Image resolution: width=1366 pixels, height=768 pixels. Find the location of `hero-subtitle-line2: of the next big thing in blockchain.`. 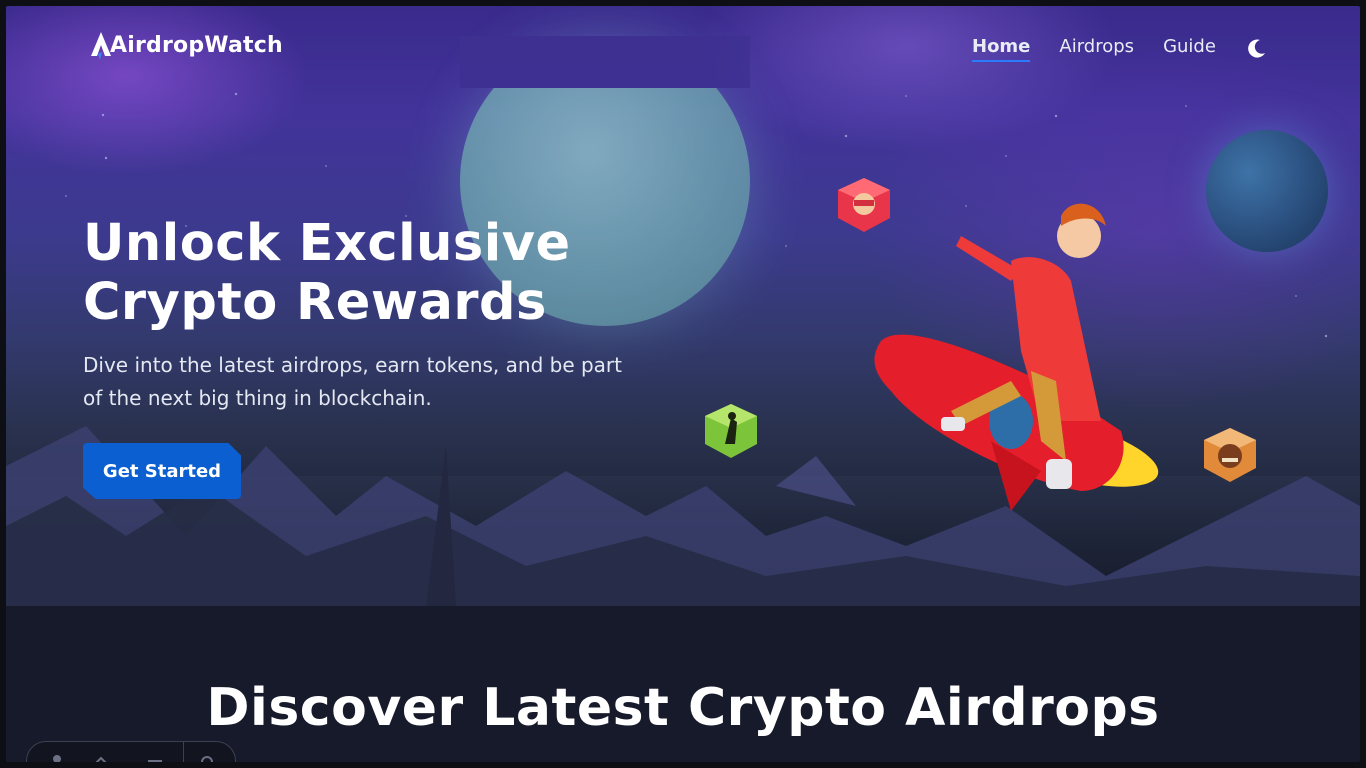

hero-subtitle-line2: of the next big thing in blockchain. is located at coordinates (257, 398).